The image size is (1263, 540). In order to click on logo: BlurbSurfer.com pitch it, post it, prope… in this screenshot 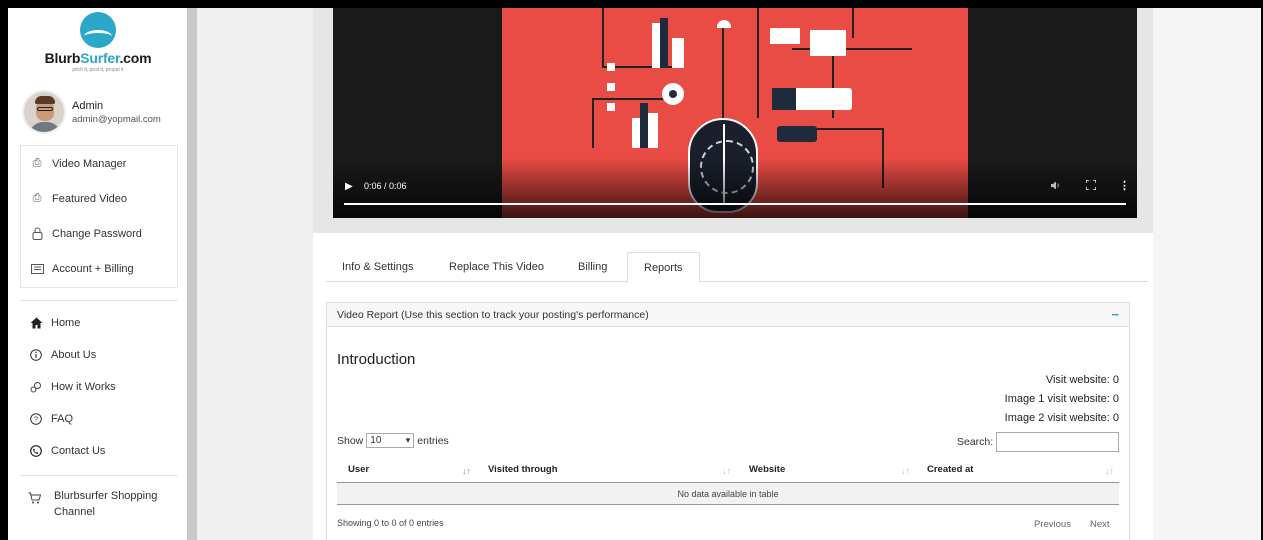, I will do `click(98, 46)`.